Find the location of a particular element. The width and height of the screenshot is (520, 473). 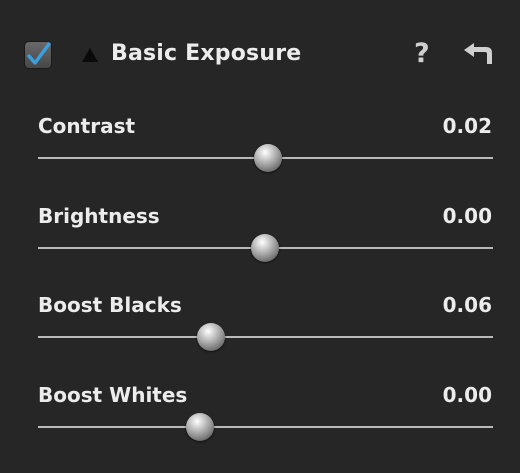

slider-value: 0.02 is located at coordinates (467, 126).